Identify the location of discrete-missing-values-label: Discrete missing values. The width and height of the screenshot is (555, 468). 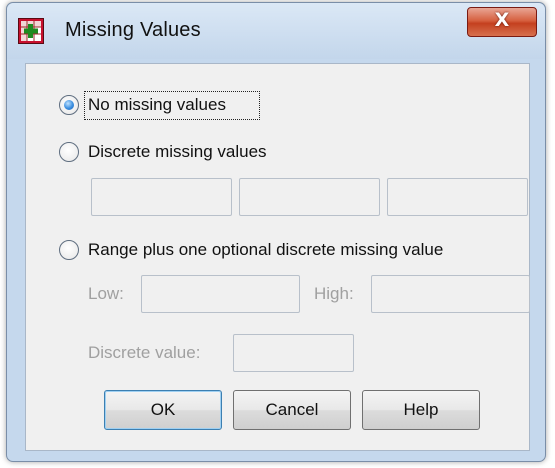
(177, 152).